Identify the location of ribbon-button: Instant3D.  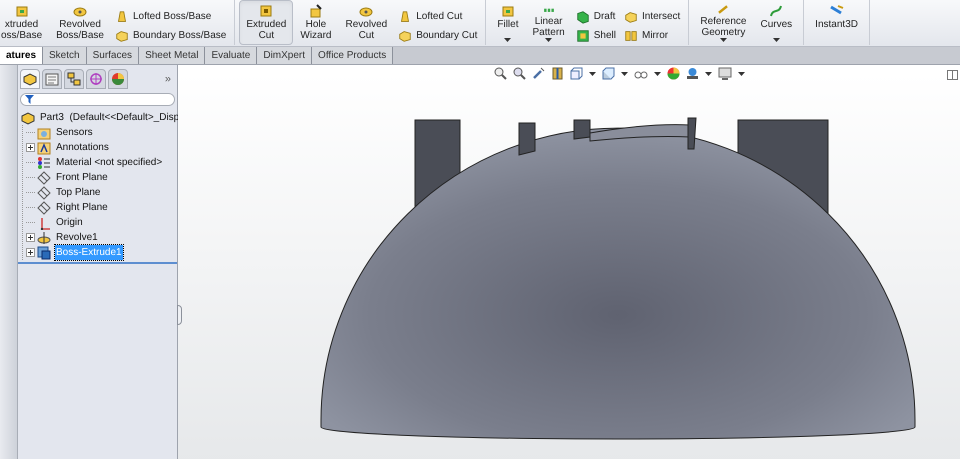
(836, 22).